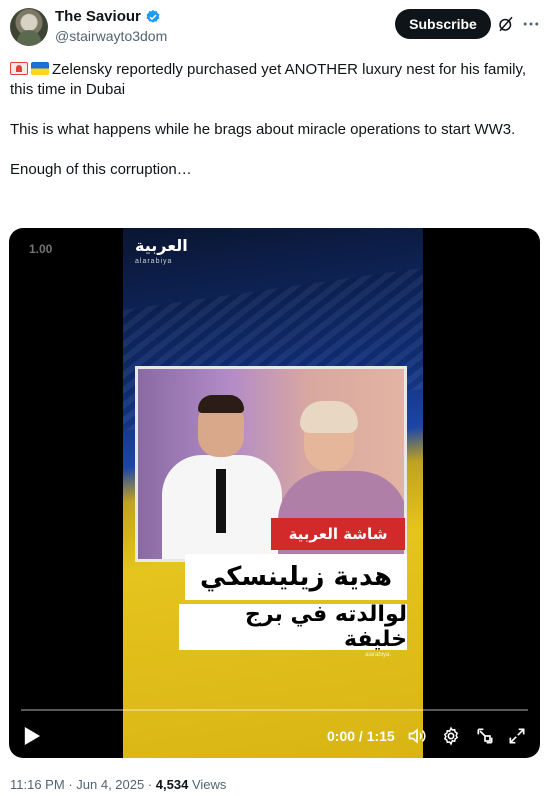 This screenshot has width=552, height=796. I want to click on display-name: The Saviour, so click(98, 16).